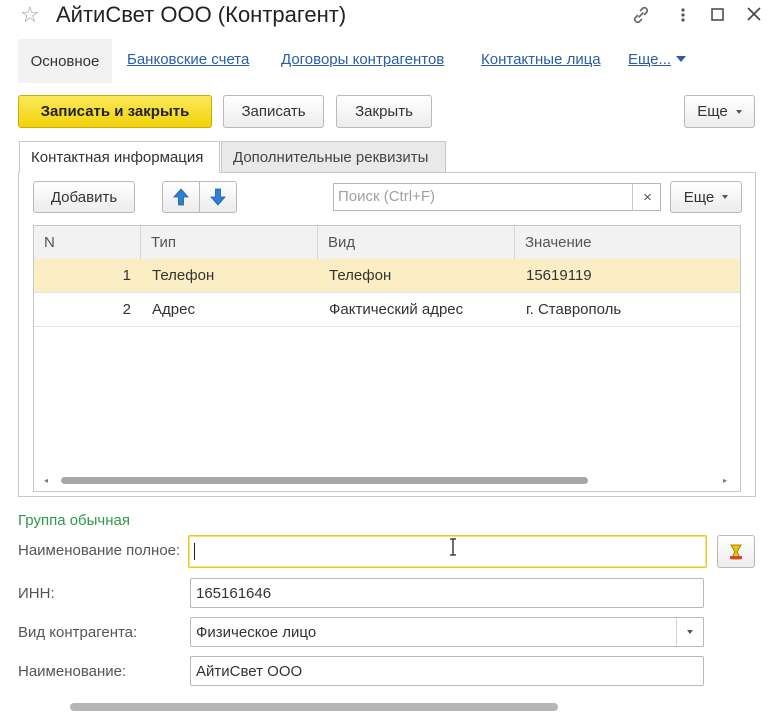  I want to click on cell-n: 1, so click(126, 275).